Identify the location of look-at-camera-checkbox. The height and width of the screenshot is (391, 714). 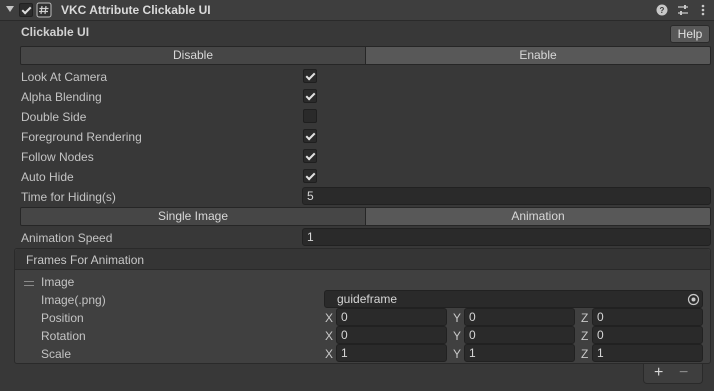
(310, 76).